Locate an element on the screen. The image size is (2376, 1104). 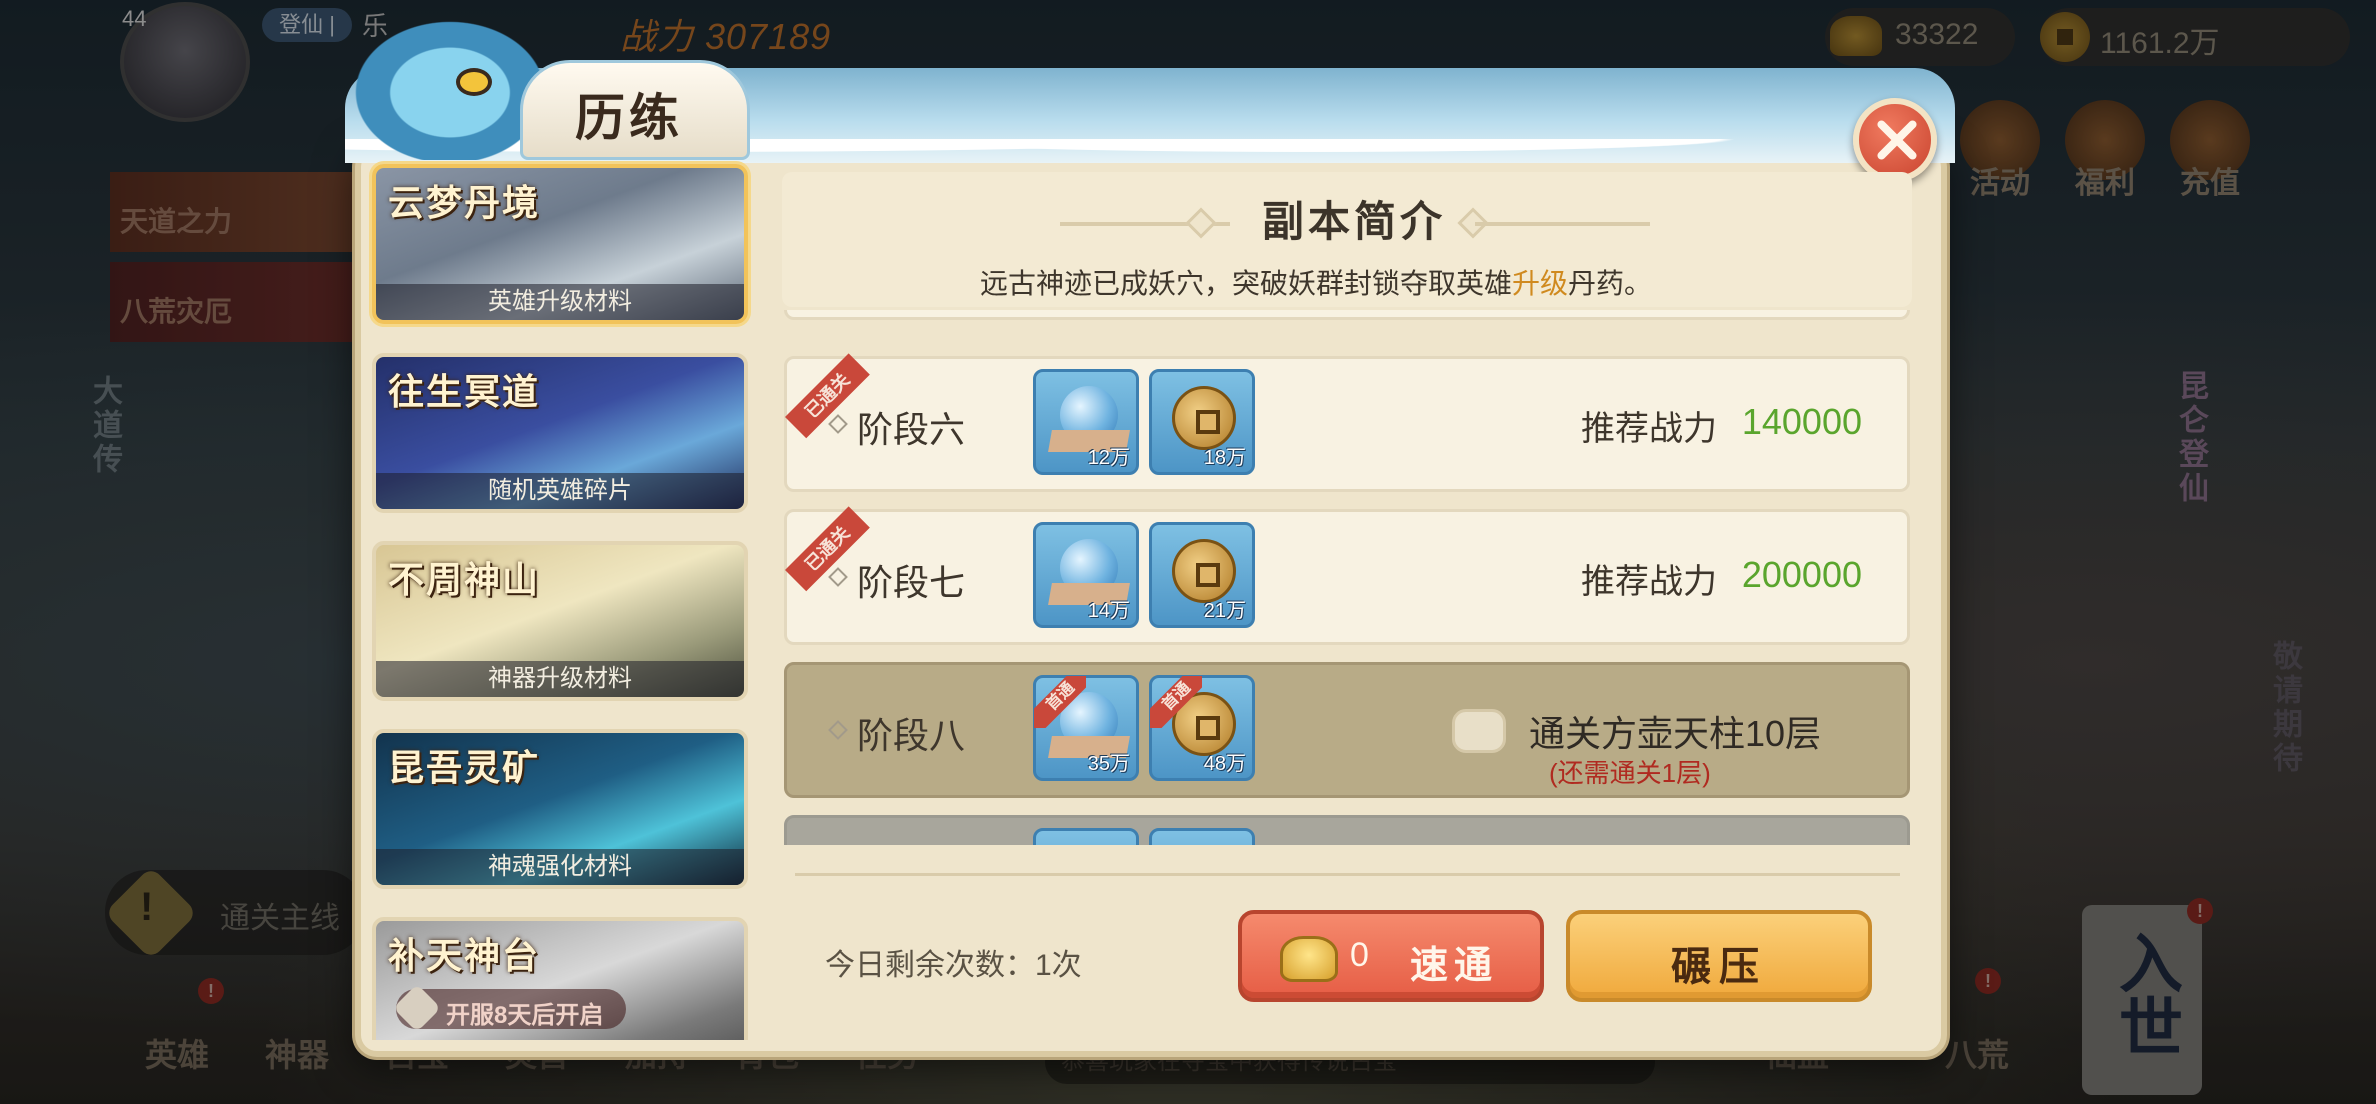
close-button is located at coordinates (1895, 140).